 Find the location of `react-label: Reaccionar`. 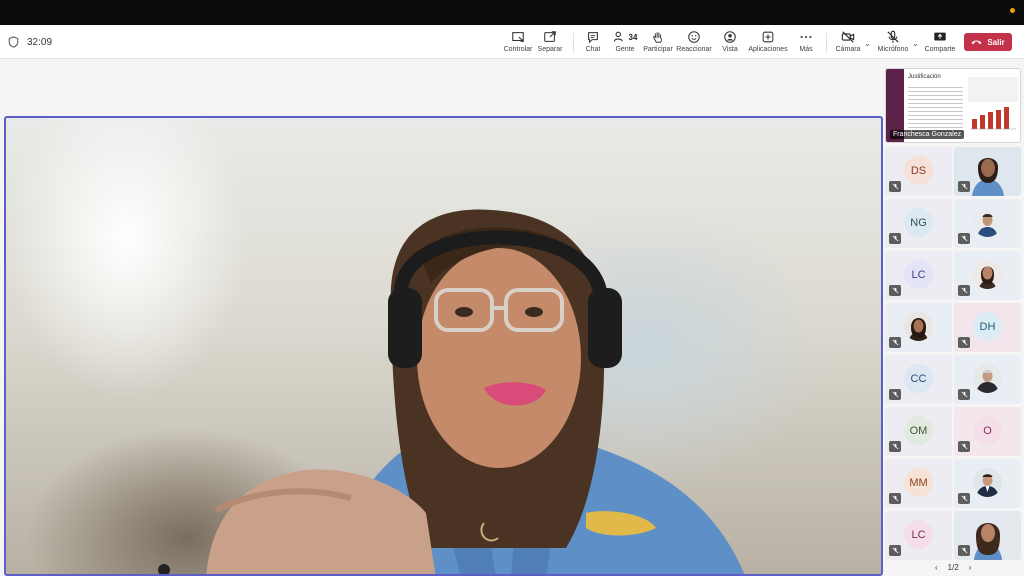

react-label: Reaccionar is located at coordinates (694, 49).